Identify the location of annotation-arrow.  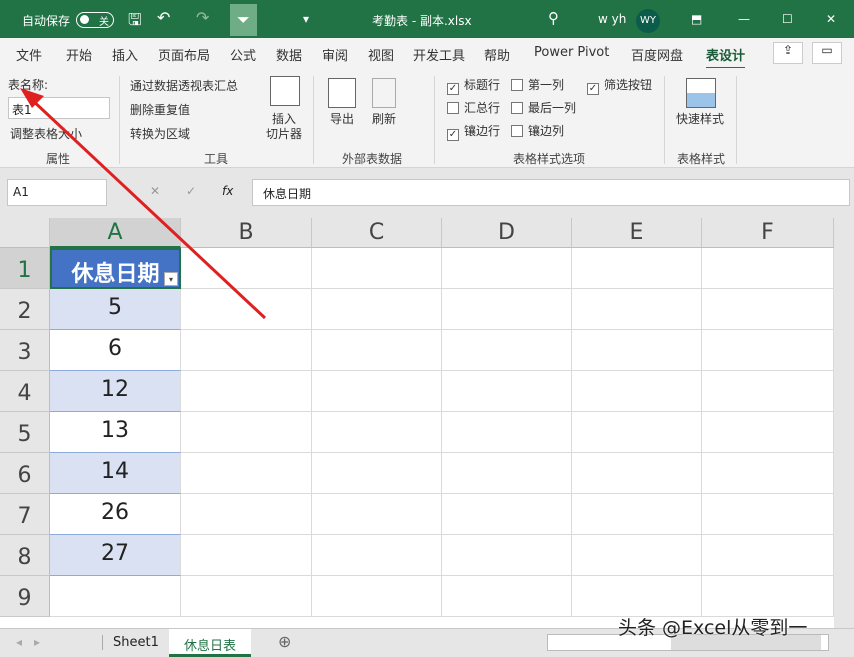
(143, 204).